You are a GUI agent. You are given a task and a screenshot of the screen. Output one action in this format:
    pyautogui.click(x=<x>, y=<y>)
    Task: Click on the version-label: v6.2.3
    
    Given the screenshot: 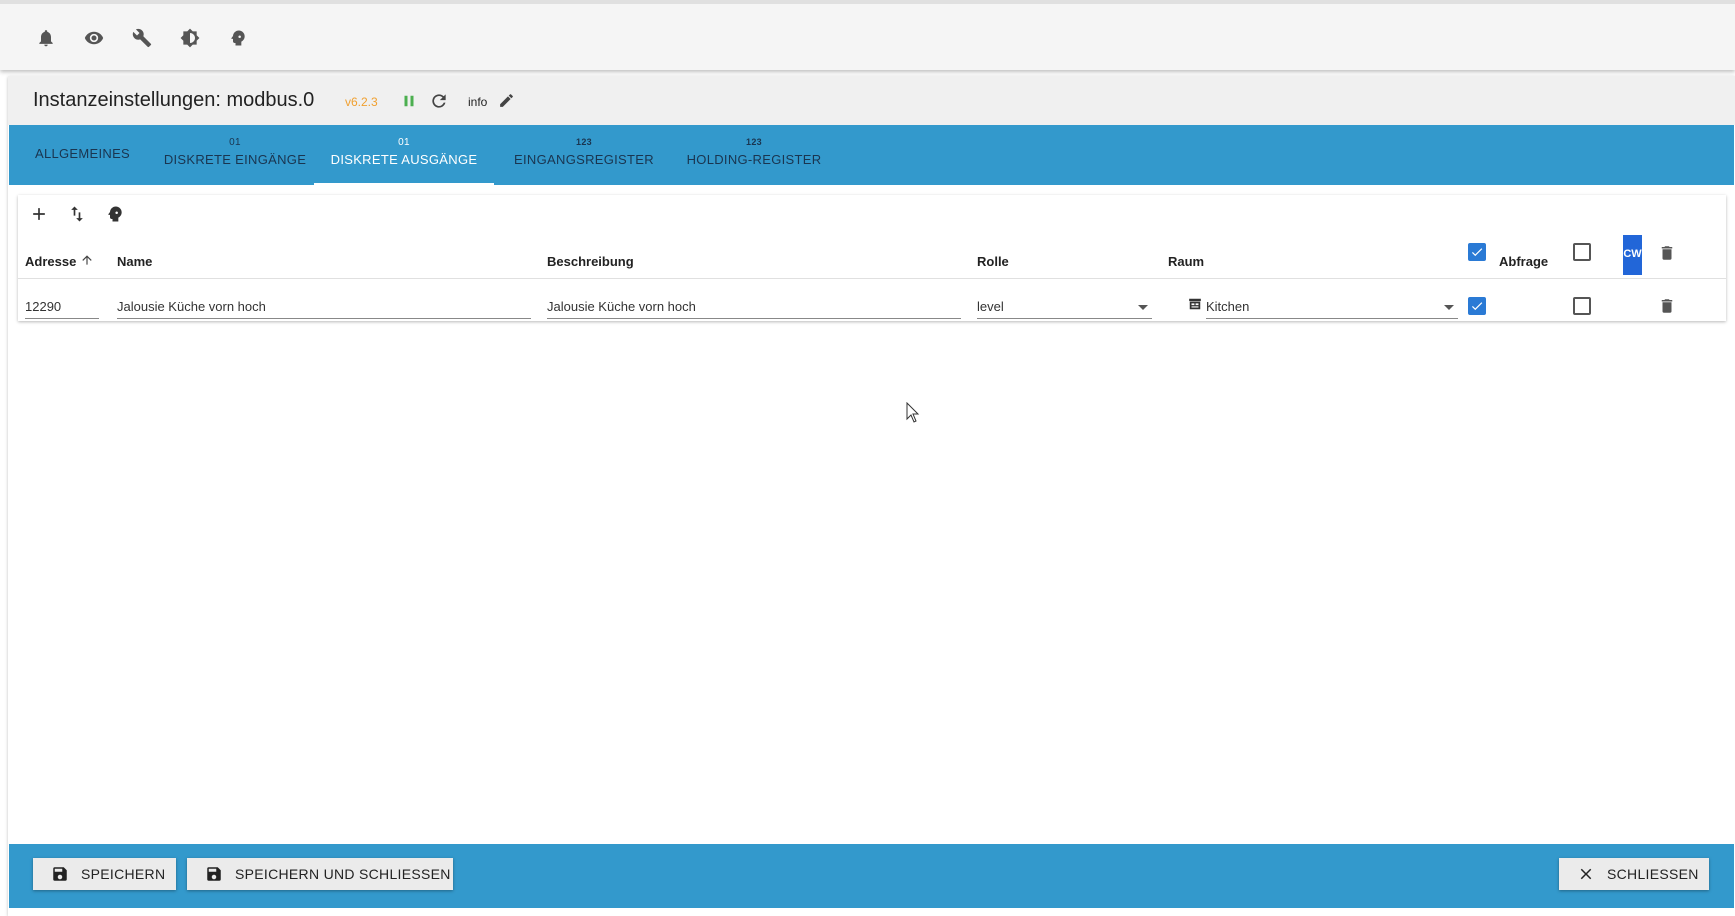 What is the action you would take?
    pyautogui.click(x=361, y=102)
    